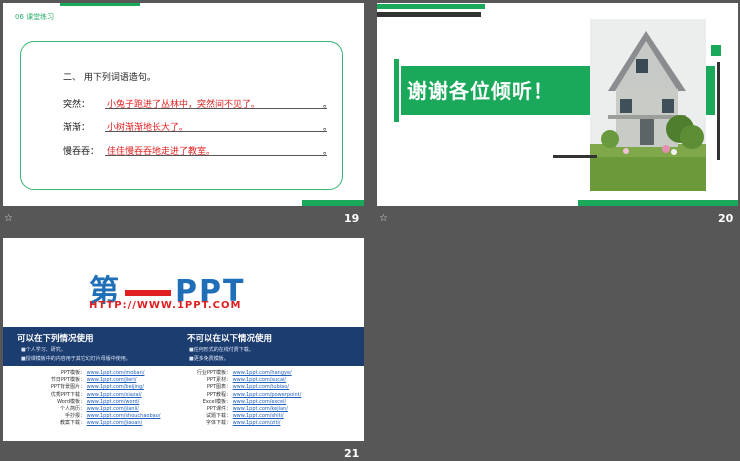 This screenshot has width=740, height=461. What do you see at coordinates (109, 78) in the screenshot?
I see `exercise-question: 二、 用下列词语造句。` at bounding box center [109, 78].